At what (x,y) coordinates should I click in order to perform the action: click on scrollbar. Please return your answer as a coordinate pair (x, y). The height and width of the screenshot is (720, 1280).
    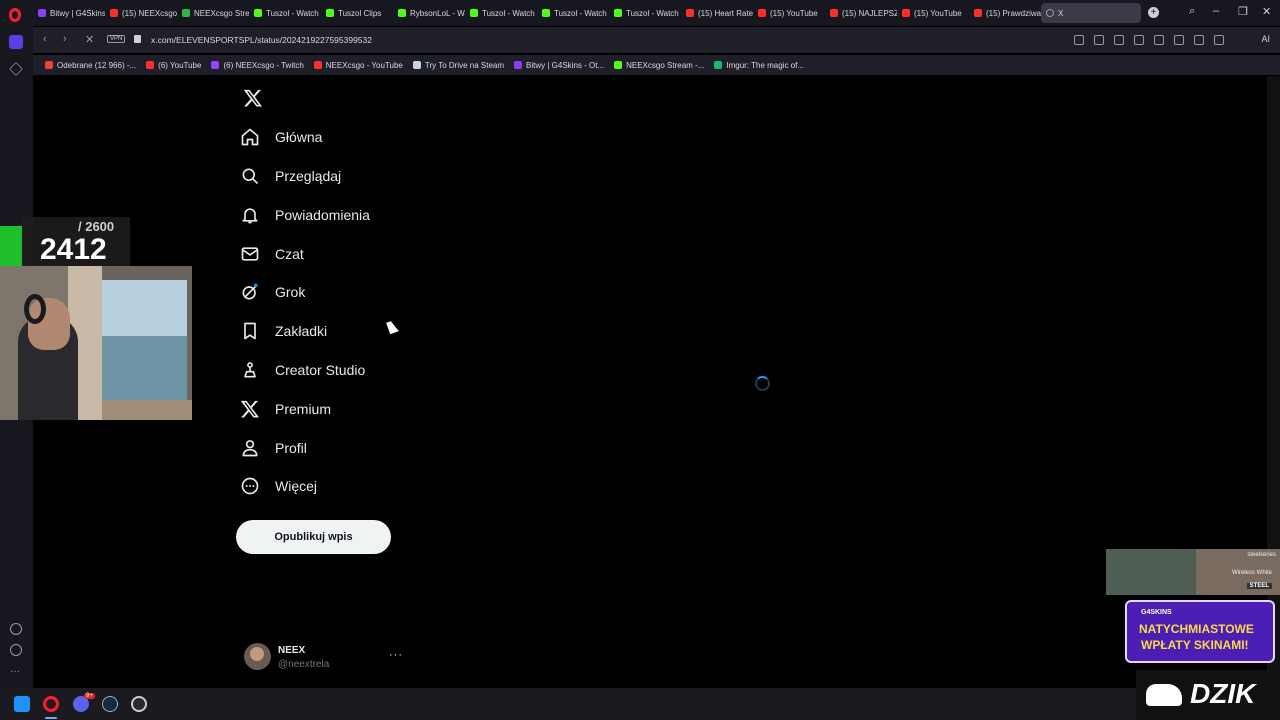
    Looking at the image, I should click on (1273, 382).